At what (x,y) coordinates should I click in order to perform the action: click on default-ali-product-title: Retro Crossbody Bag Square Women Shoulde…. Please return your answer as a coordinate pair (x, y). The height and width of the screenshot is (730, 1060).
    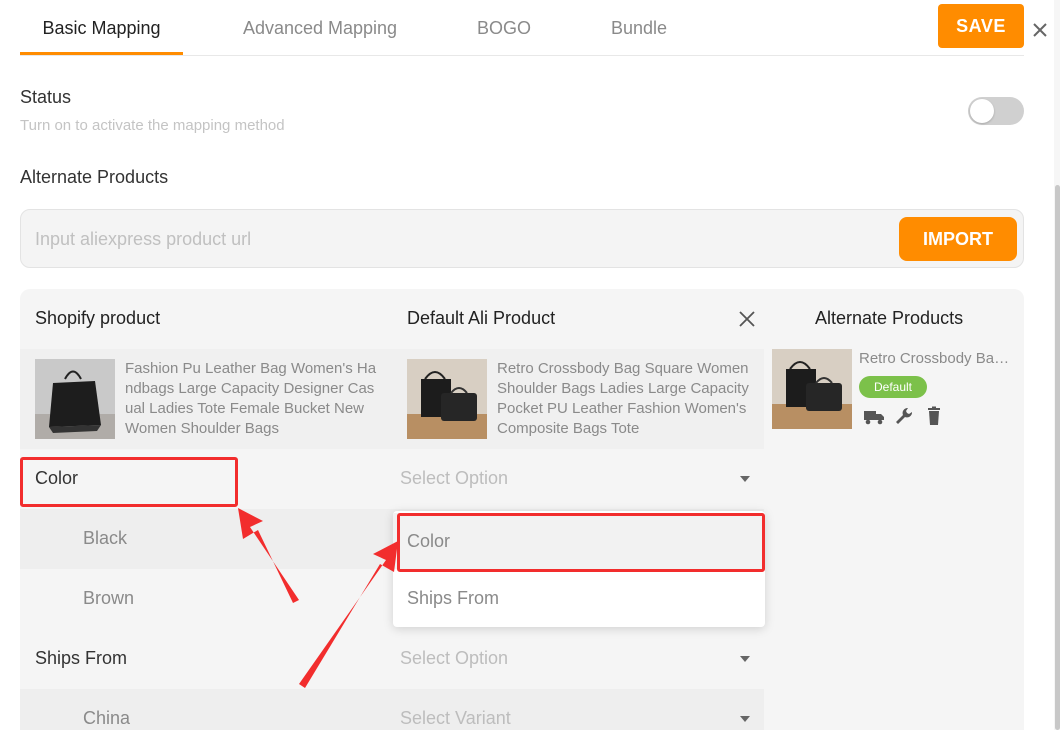
    Looking at the image, I should click on (623, 398).